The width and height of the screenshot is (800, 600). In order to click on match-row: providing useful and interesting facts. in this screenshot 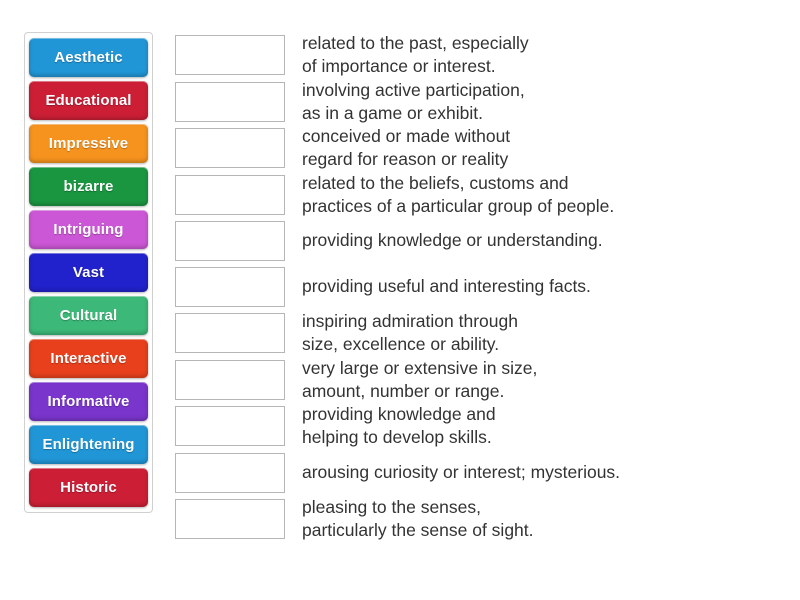, I will do `click(487, 287)`.